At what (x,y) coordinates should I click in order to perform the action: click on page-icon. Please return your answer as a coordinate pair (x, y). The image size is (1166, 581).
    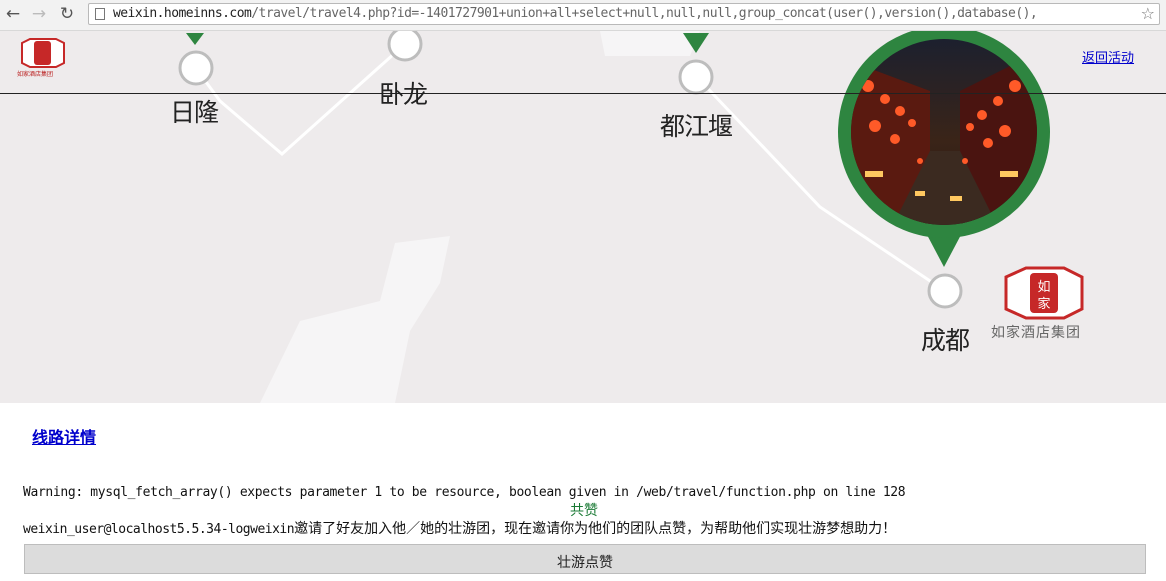
    Looking at the image, I should click on (100, 14).